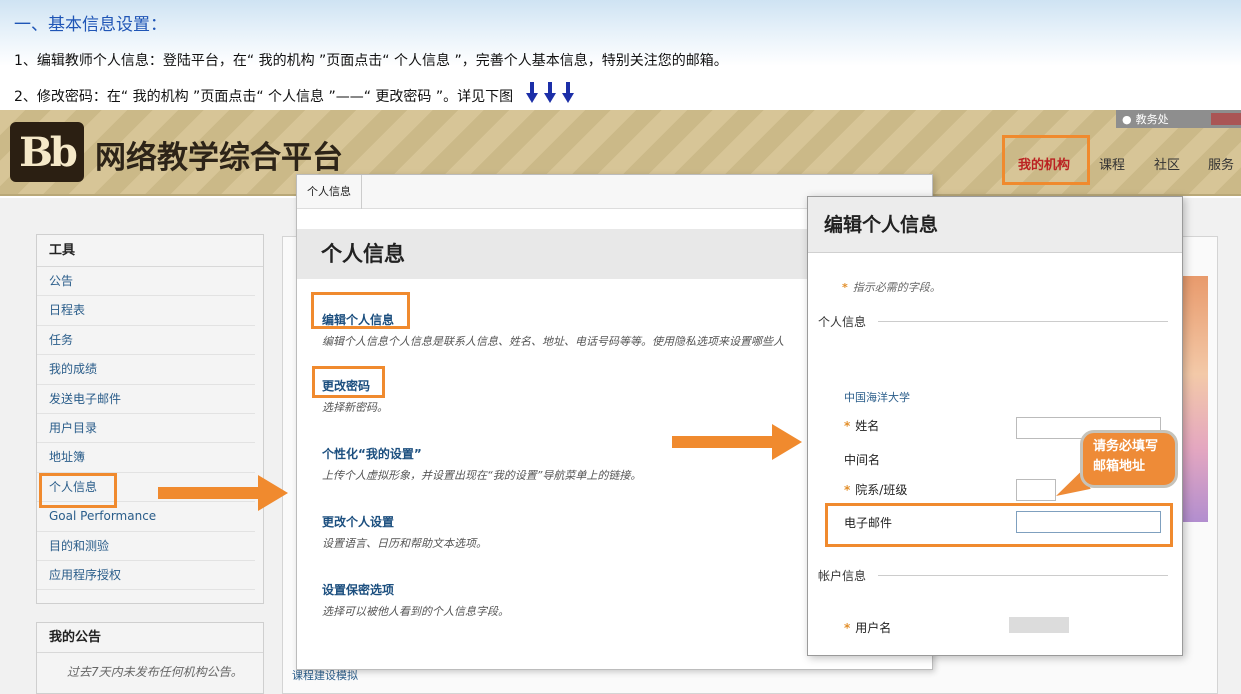 Image resolution: width=1241 pixels, height=694 pixels. Describe the element at coordinates (146, 370) in the screenshot. I see `tool-my-grades: 我的成绩` at that location.